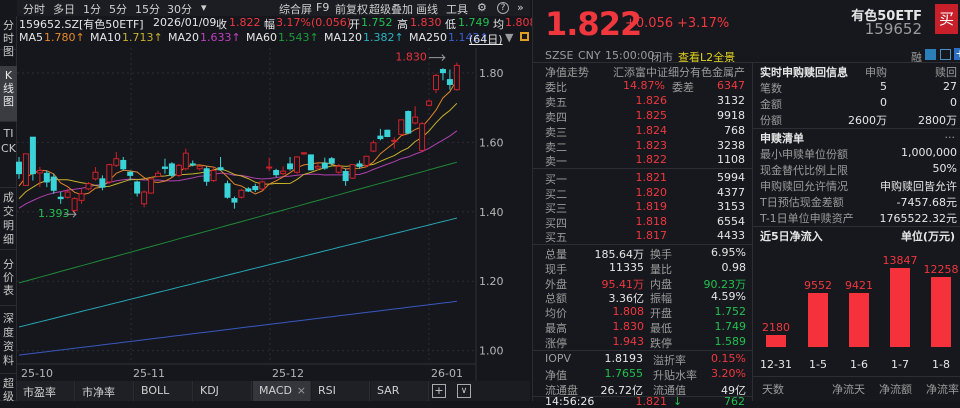 The image size is (960, 408). What do you see at coordinates (776, 364) in the screenshot?
I see `flow-date: 12-31` at bounding box center [776, 364].